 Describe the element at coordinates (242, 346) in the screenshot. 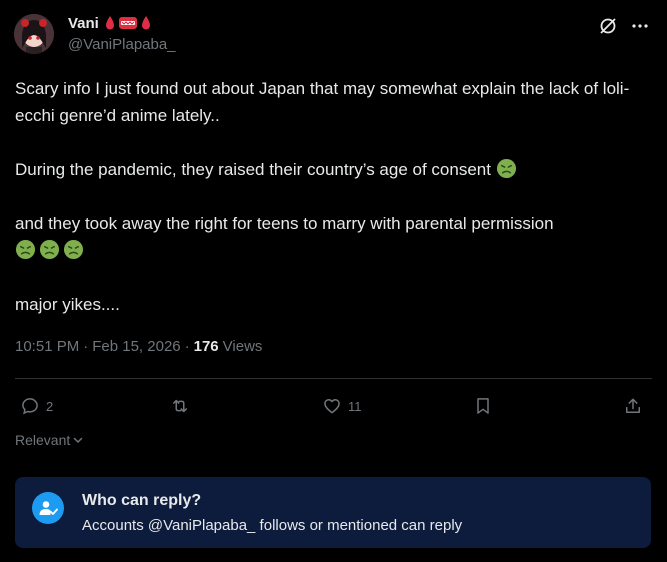

I see `views-label: Views` at that location.